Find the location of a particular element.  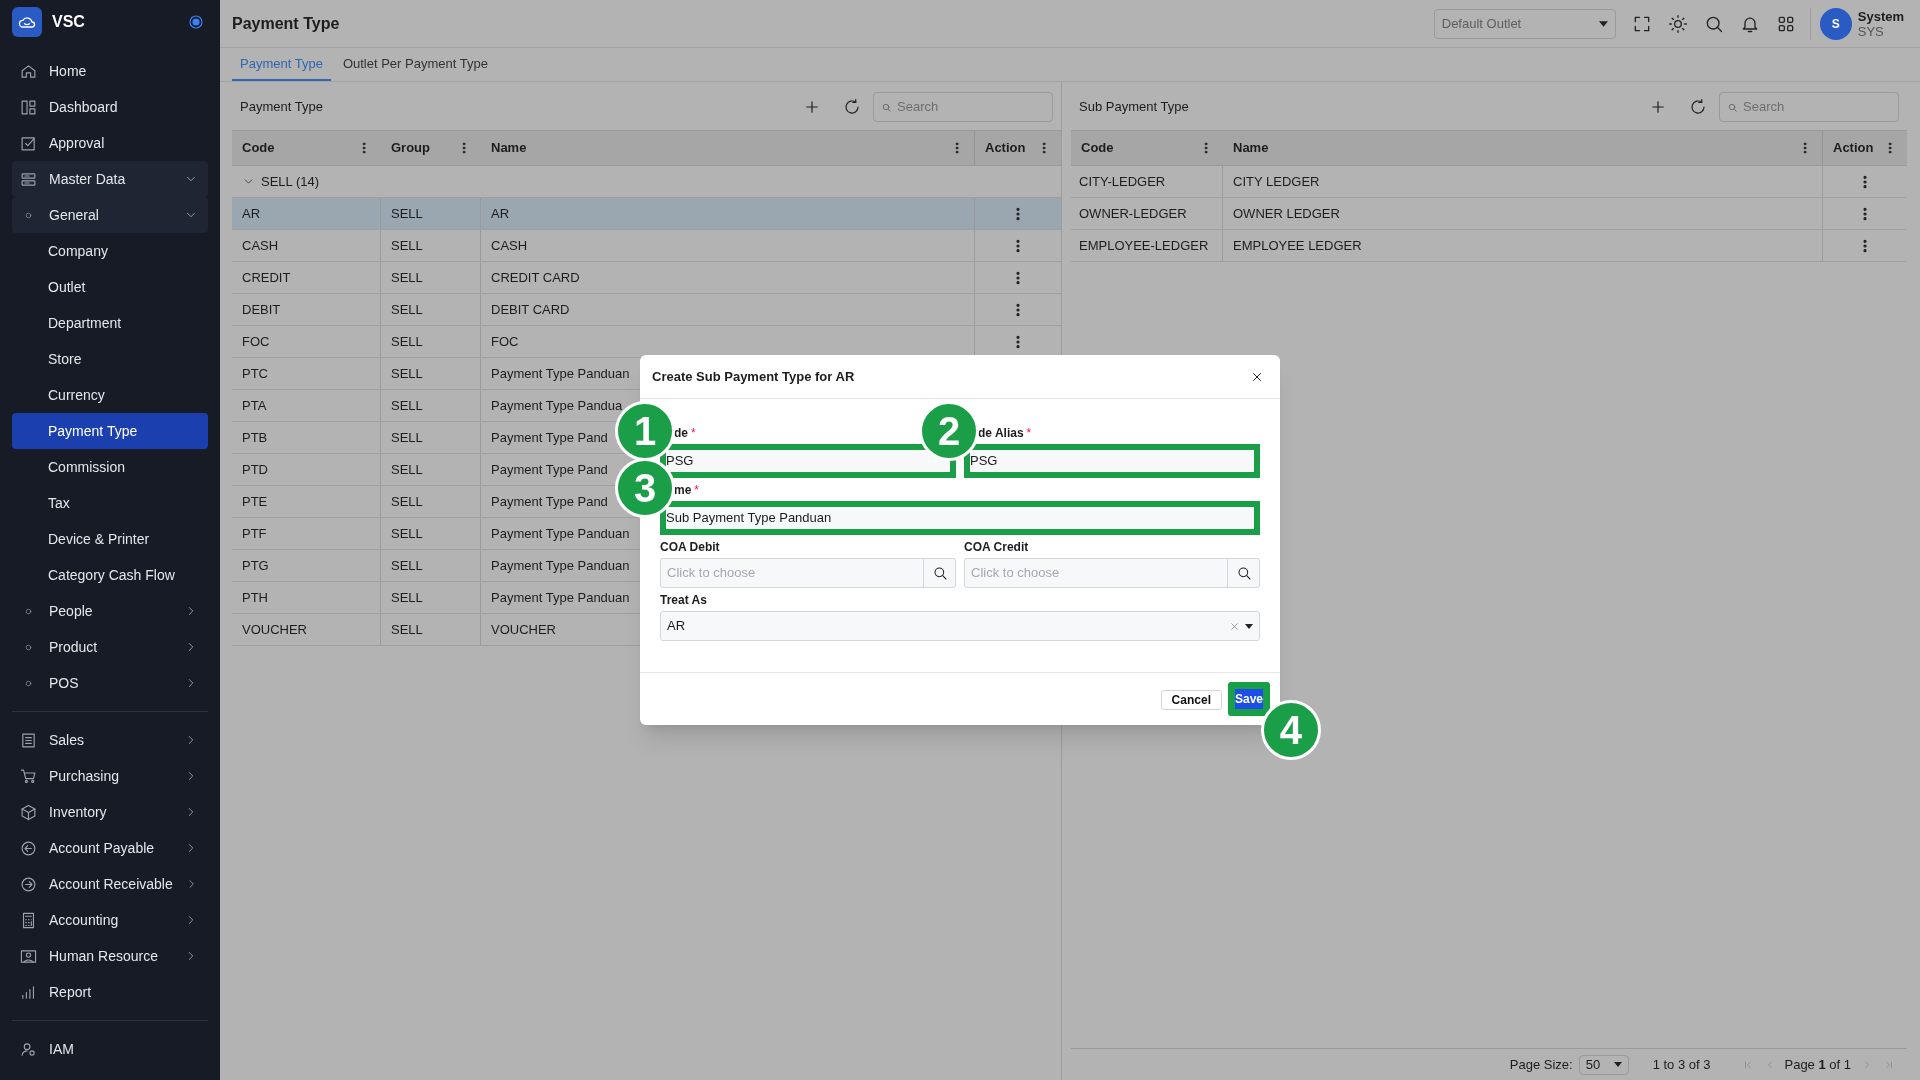

server-icon is located at coordinates (28, 179).